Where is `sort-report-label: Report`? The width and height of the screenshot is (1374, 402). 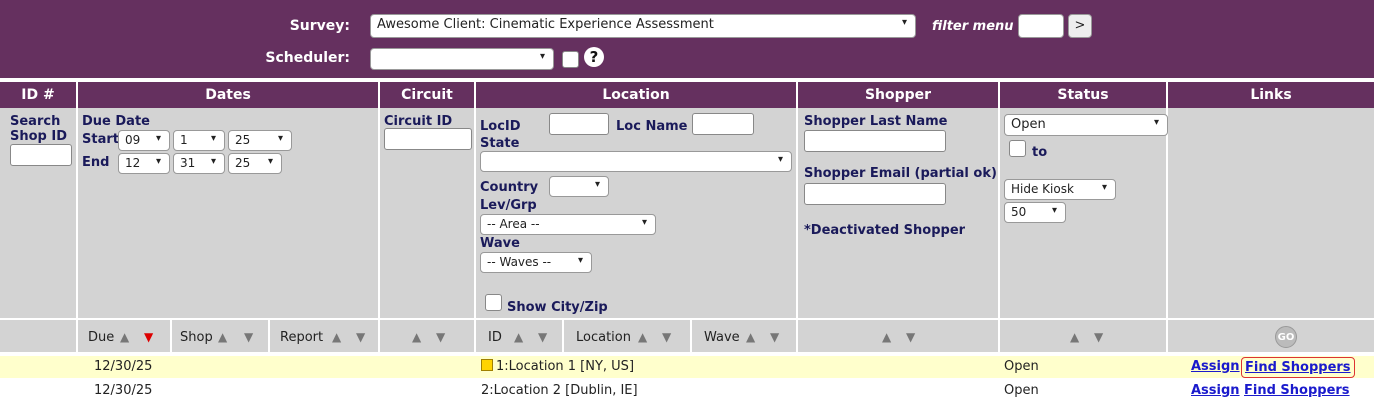 sort-report-label: Report is located at coordinates (302, 337).